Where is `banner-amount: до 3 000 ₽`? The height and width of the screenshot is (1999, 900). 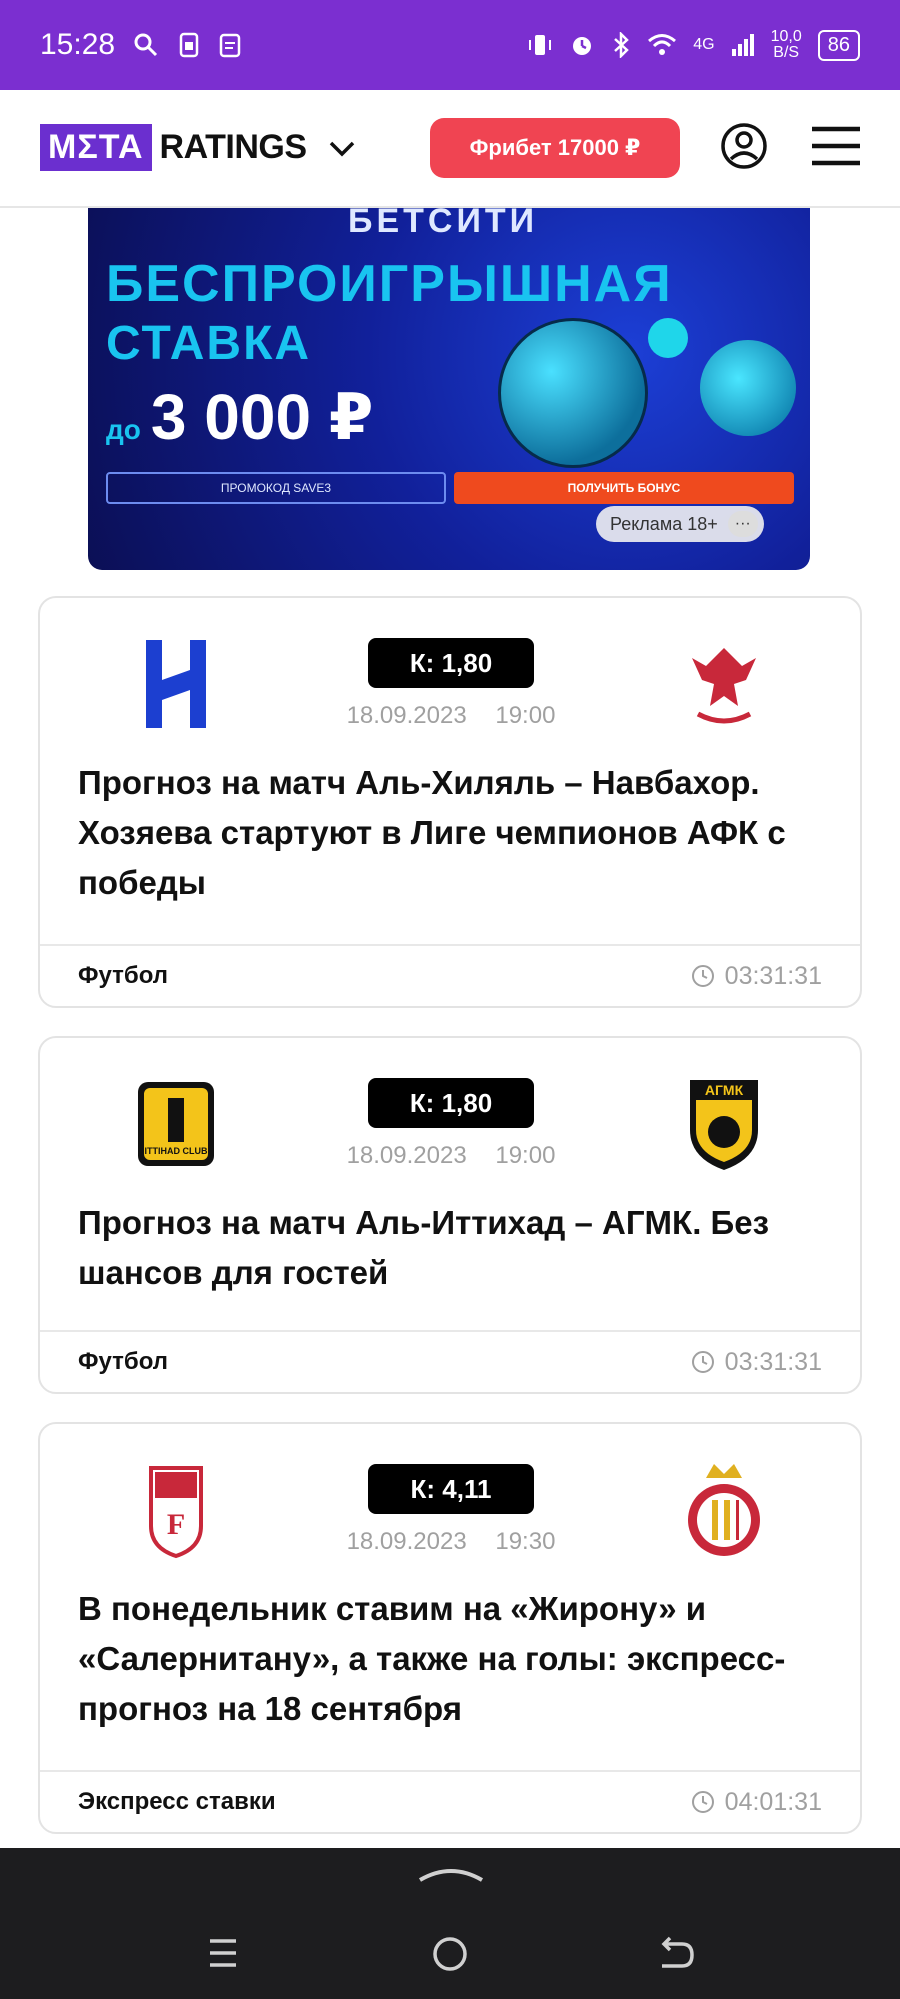
banner-amount: до 3 000 ₽ is located at coordinates (239, 417).